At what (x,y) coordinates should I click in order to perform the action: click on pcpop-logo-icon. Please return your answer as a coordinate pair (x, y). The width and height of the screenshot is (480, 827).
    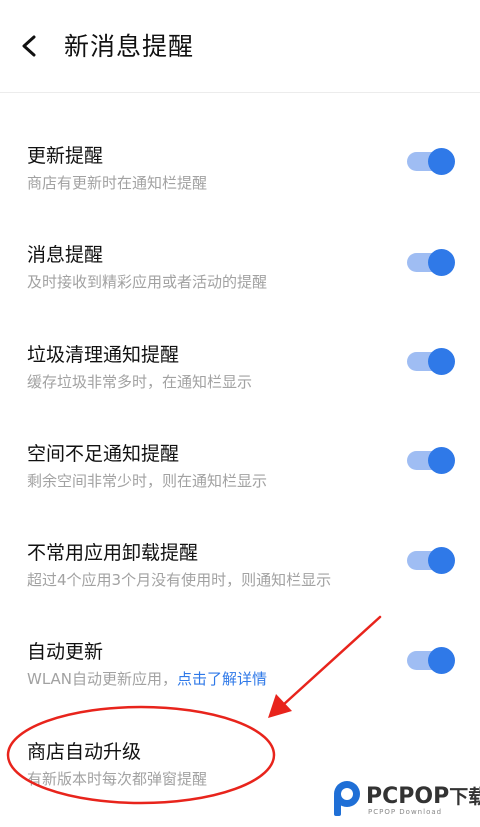
    Looking at the image, I should click on (347, 798).